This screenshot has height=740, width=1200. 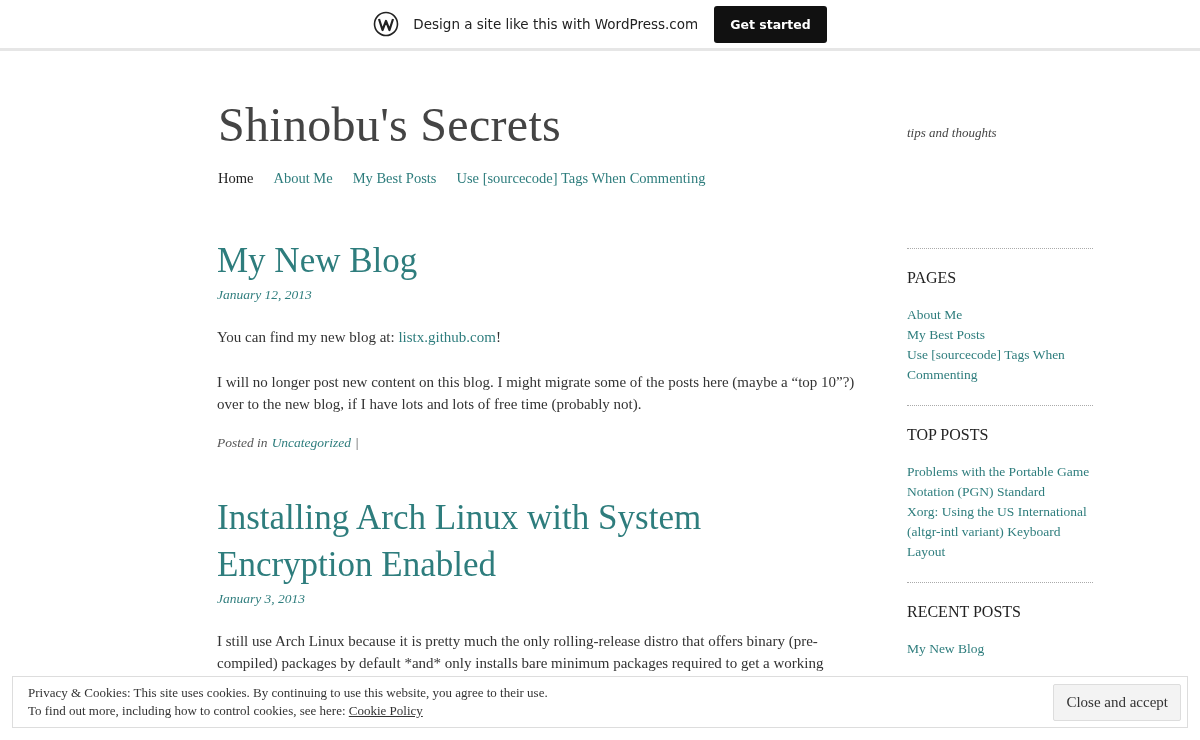 I want to click on widget-heading: RECENT POSTS, so click(x=964, y=612).